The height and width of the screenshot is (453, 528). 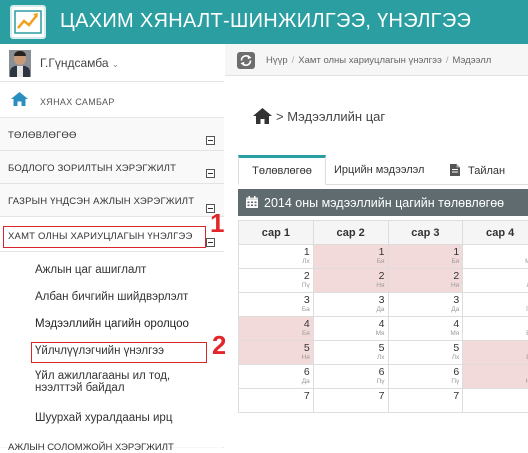 What do you see at coordinates (112, 134) in the screenshot?
I see `sidebar-item-plan: ТӨЛӨВЛӨГӨӨ` at bounding box center [112, 134].